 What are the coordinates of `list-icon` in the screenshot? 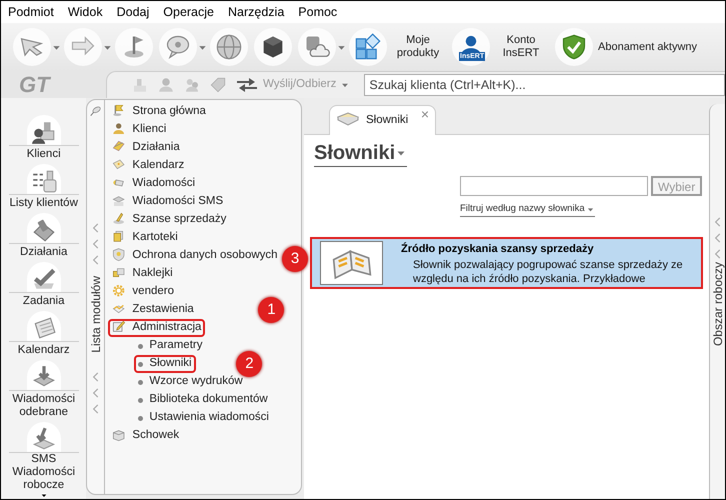 It's located at (43, 181).